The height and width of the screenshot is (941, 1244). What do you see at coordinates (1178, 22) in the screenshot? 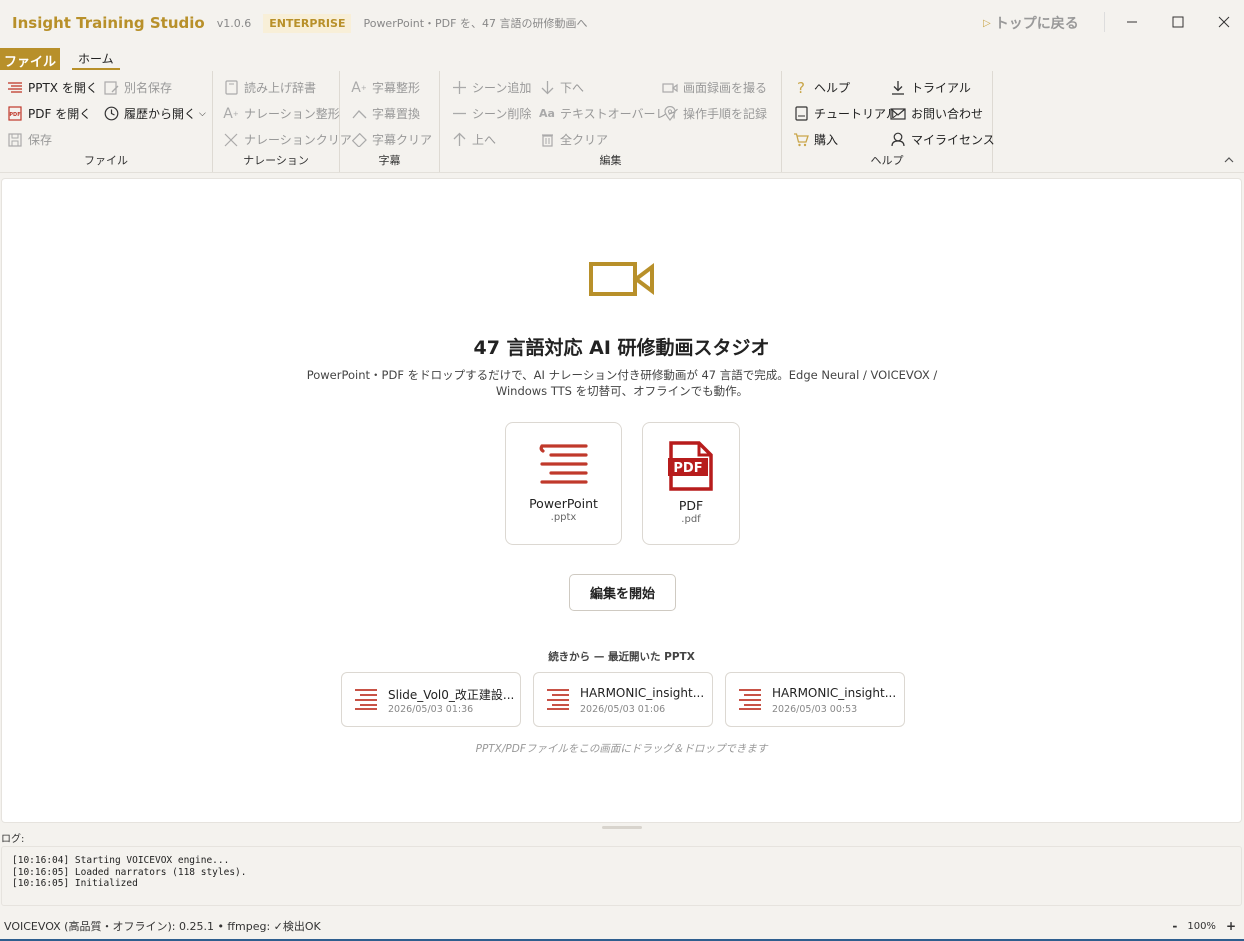
I see `maximize-button` at bounding box center [1178, 22].